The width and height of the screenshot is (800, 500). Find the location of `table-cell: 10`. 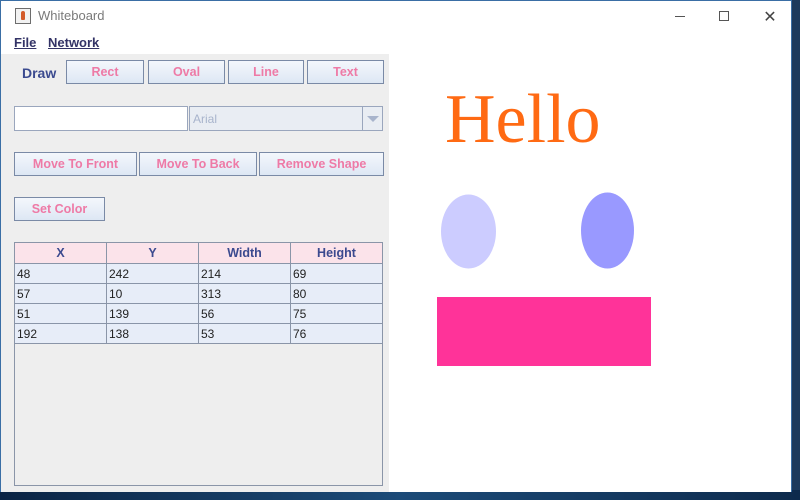

table-cell: 10 is located at coordinates (153, 294).